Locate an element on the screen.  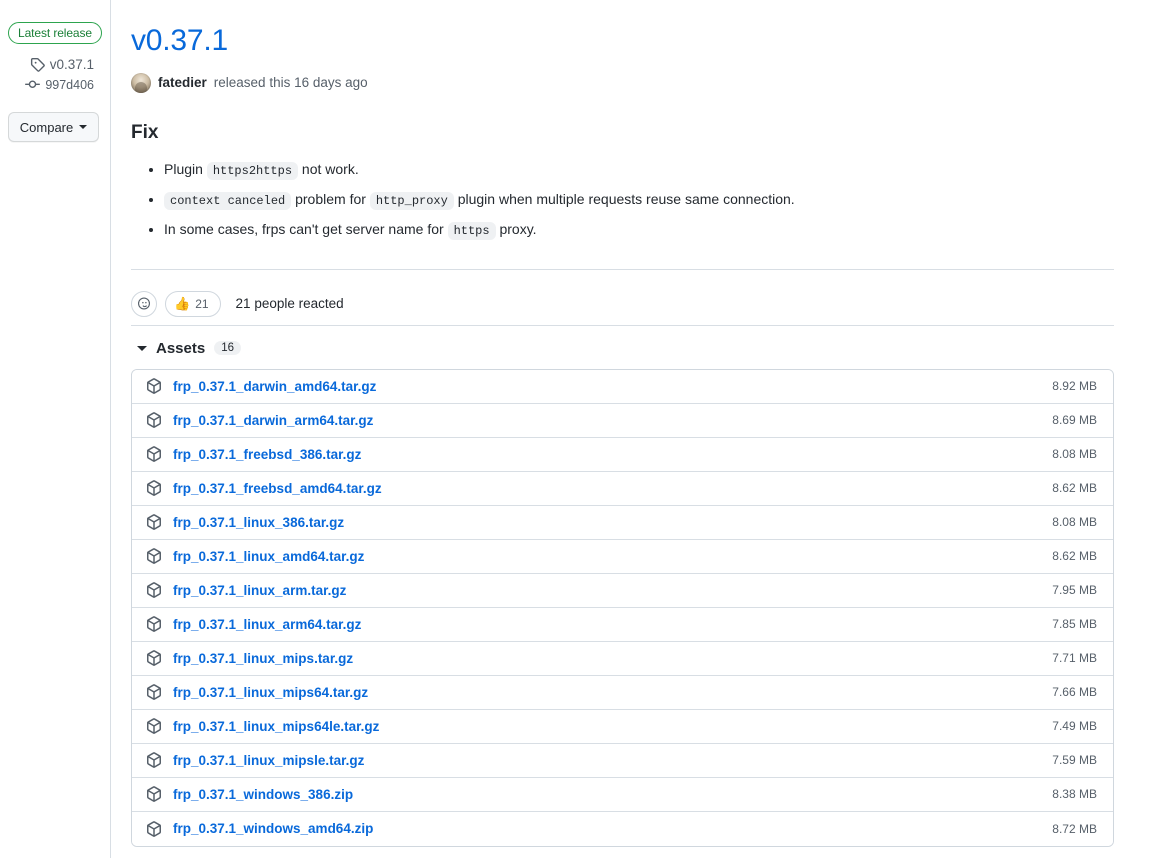
compare-button: Compare is located at coordinates (53, 127).